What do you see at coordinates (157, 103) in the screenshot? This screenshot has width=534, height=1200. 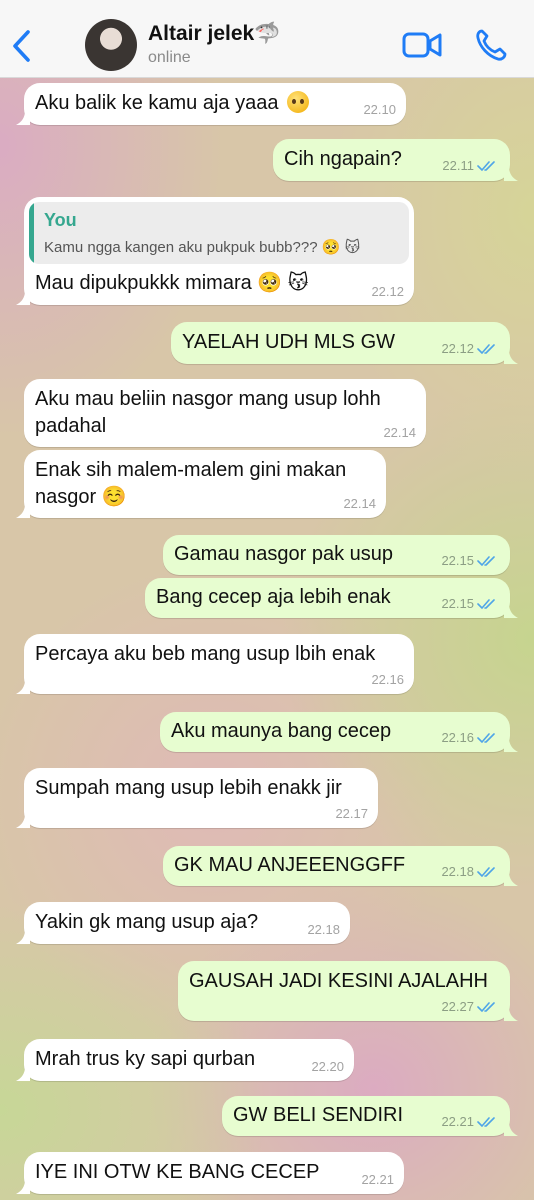 I see `message-text: Aku balik ke kamu aja yaaa` at bounding box center [157, 103].